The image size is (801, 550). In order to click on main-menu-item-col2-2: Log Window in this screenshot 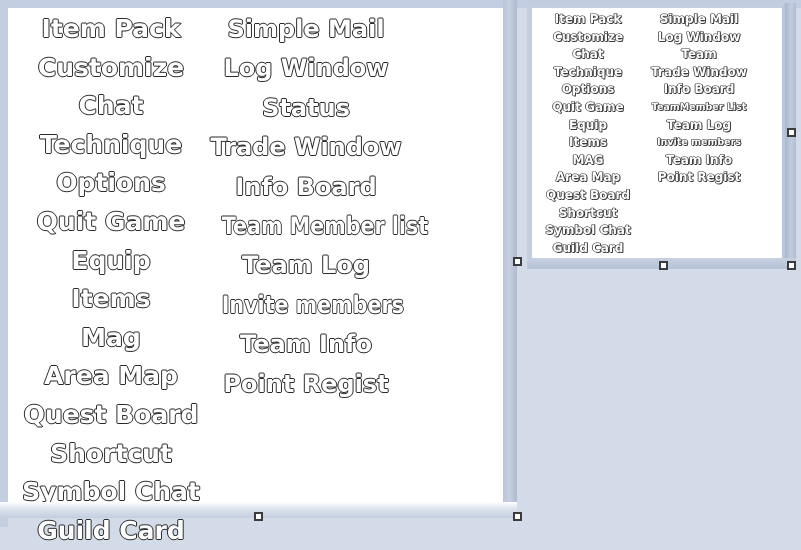, I will do `click(306, 68)`.